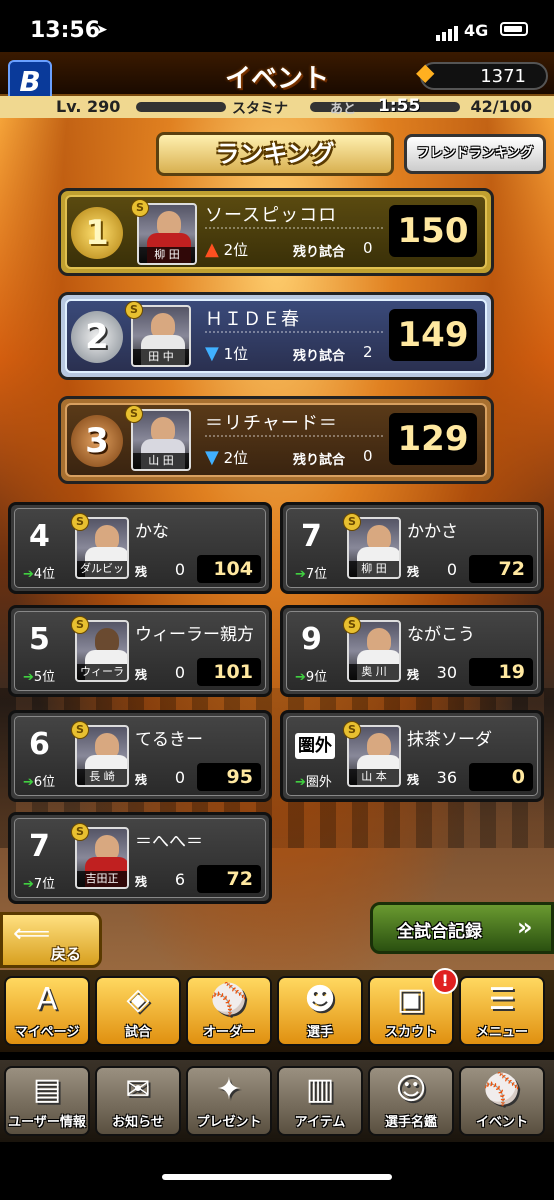 This screenshot has height=1200, width=554. I want to click on ranking-card-4: 4 ➔4位 ダルビッシュ S かな 残 0 104, so click(140, 548).